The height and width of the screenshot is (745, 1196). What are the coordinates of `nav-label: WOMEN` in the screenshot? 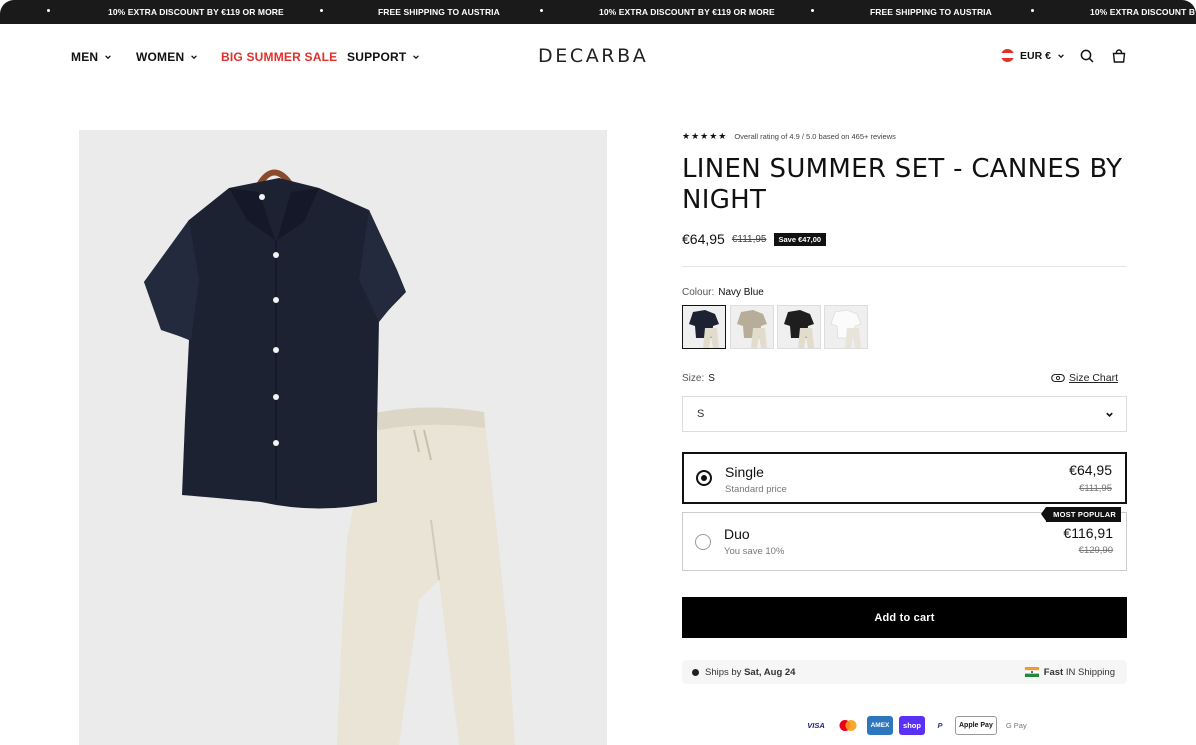 It's located at (160, 57).